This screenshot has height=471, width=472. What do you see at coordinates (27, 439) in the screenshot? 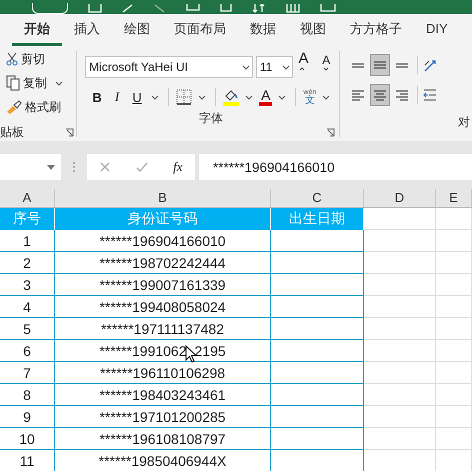
I see `table-cell: 10` at bounding box center [27, 439].